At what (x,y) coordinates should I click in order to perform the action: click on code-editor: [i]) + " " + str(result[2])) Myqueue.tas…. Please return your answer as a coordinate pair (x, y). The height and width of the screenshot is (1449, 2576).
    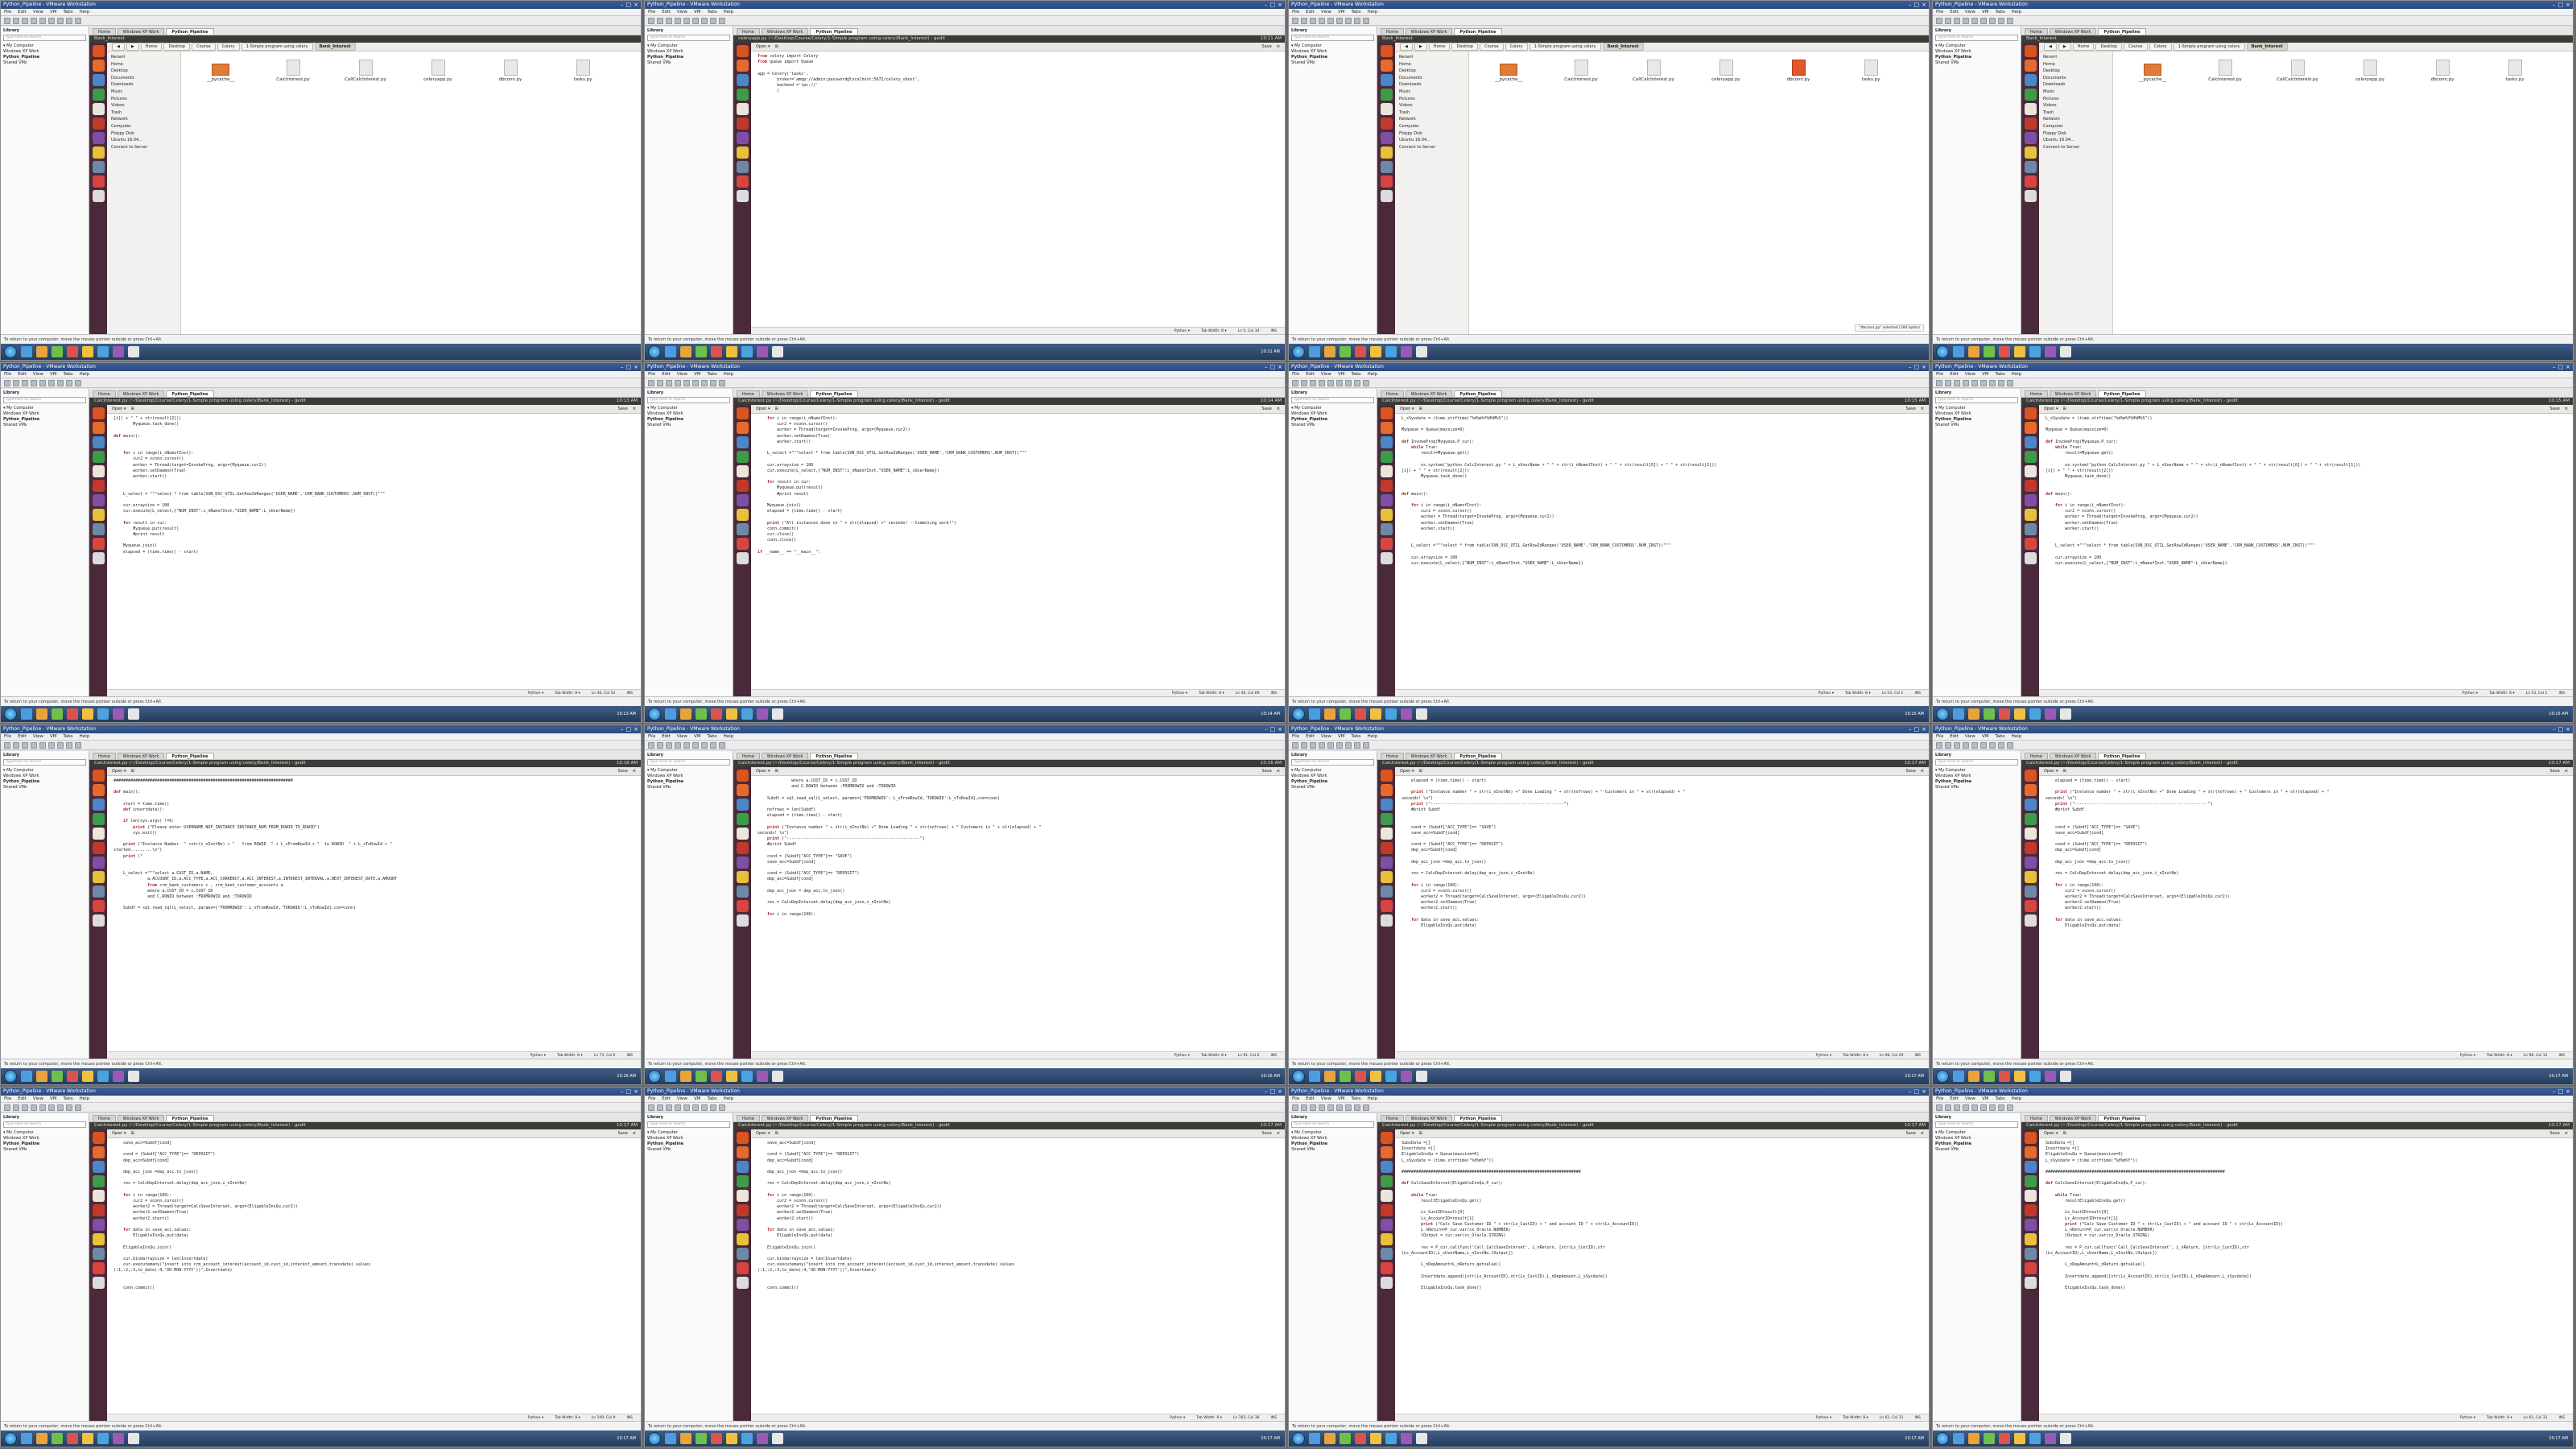
    Looking at the image, I should click on (374, 551).